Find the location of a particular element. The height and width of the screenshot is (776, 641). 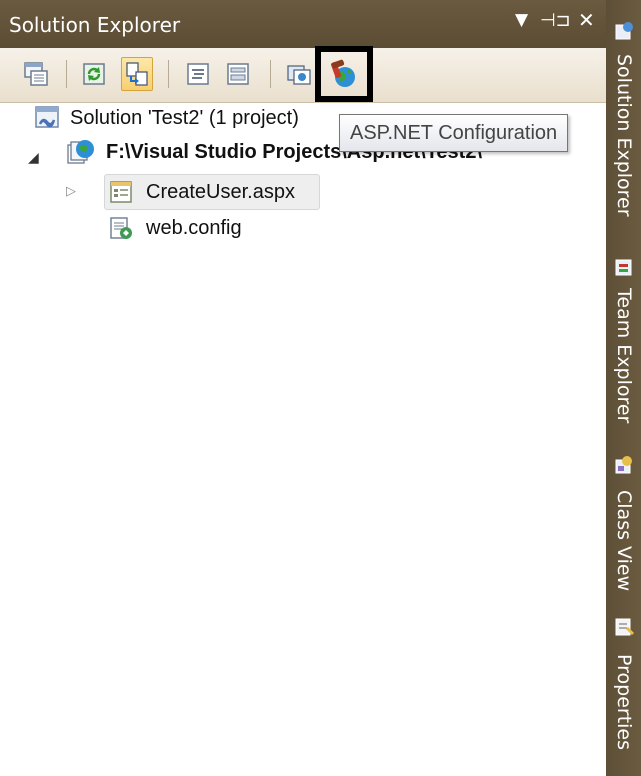

view-designer-button is located at coordinates (238, 74).